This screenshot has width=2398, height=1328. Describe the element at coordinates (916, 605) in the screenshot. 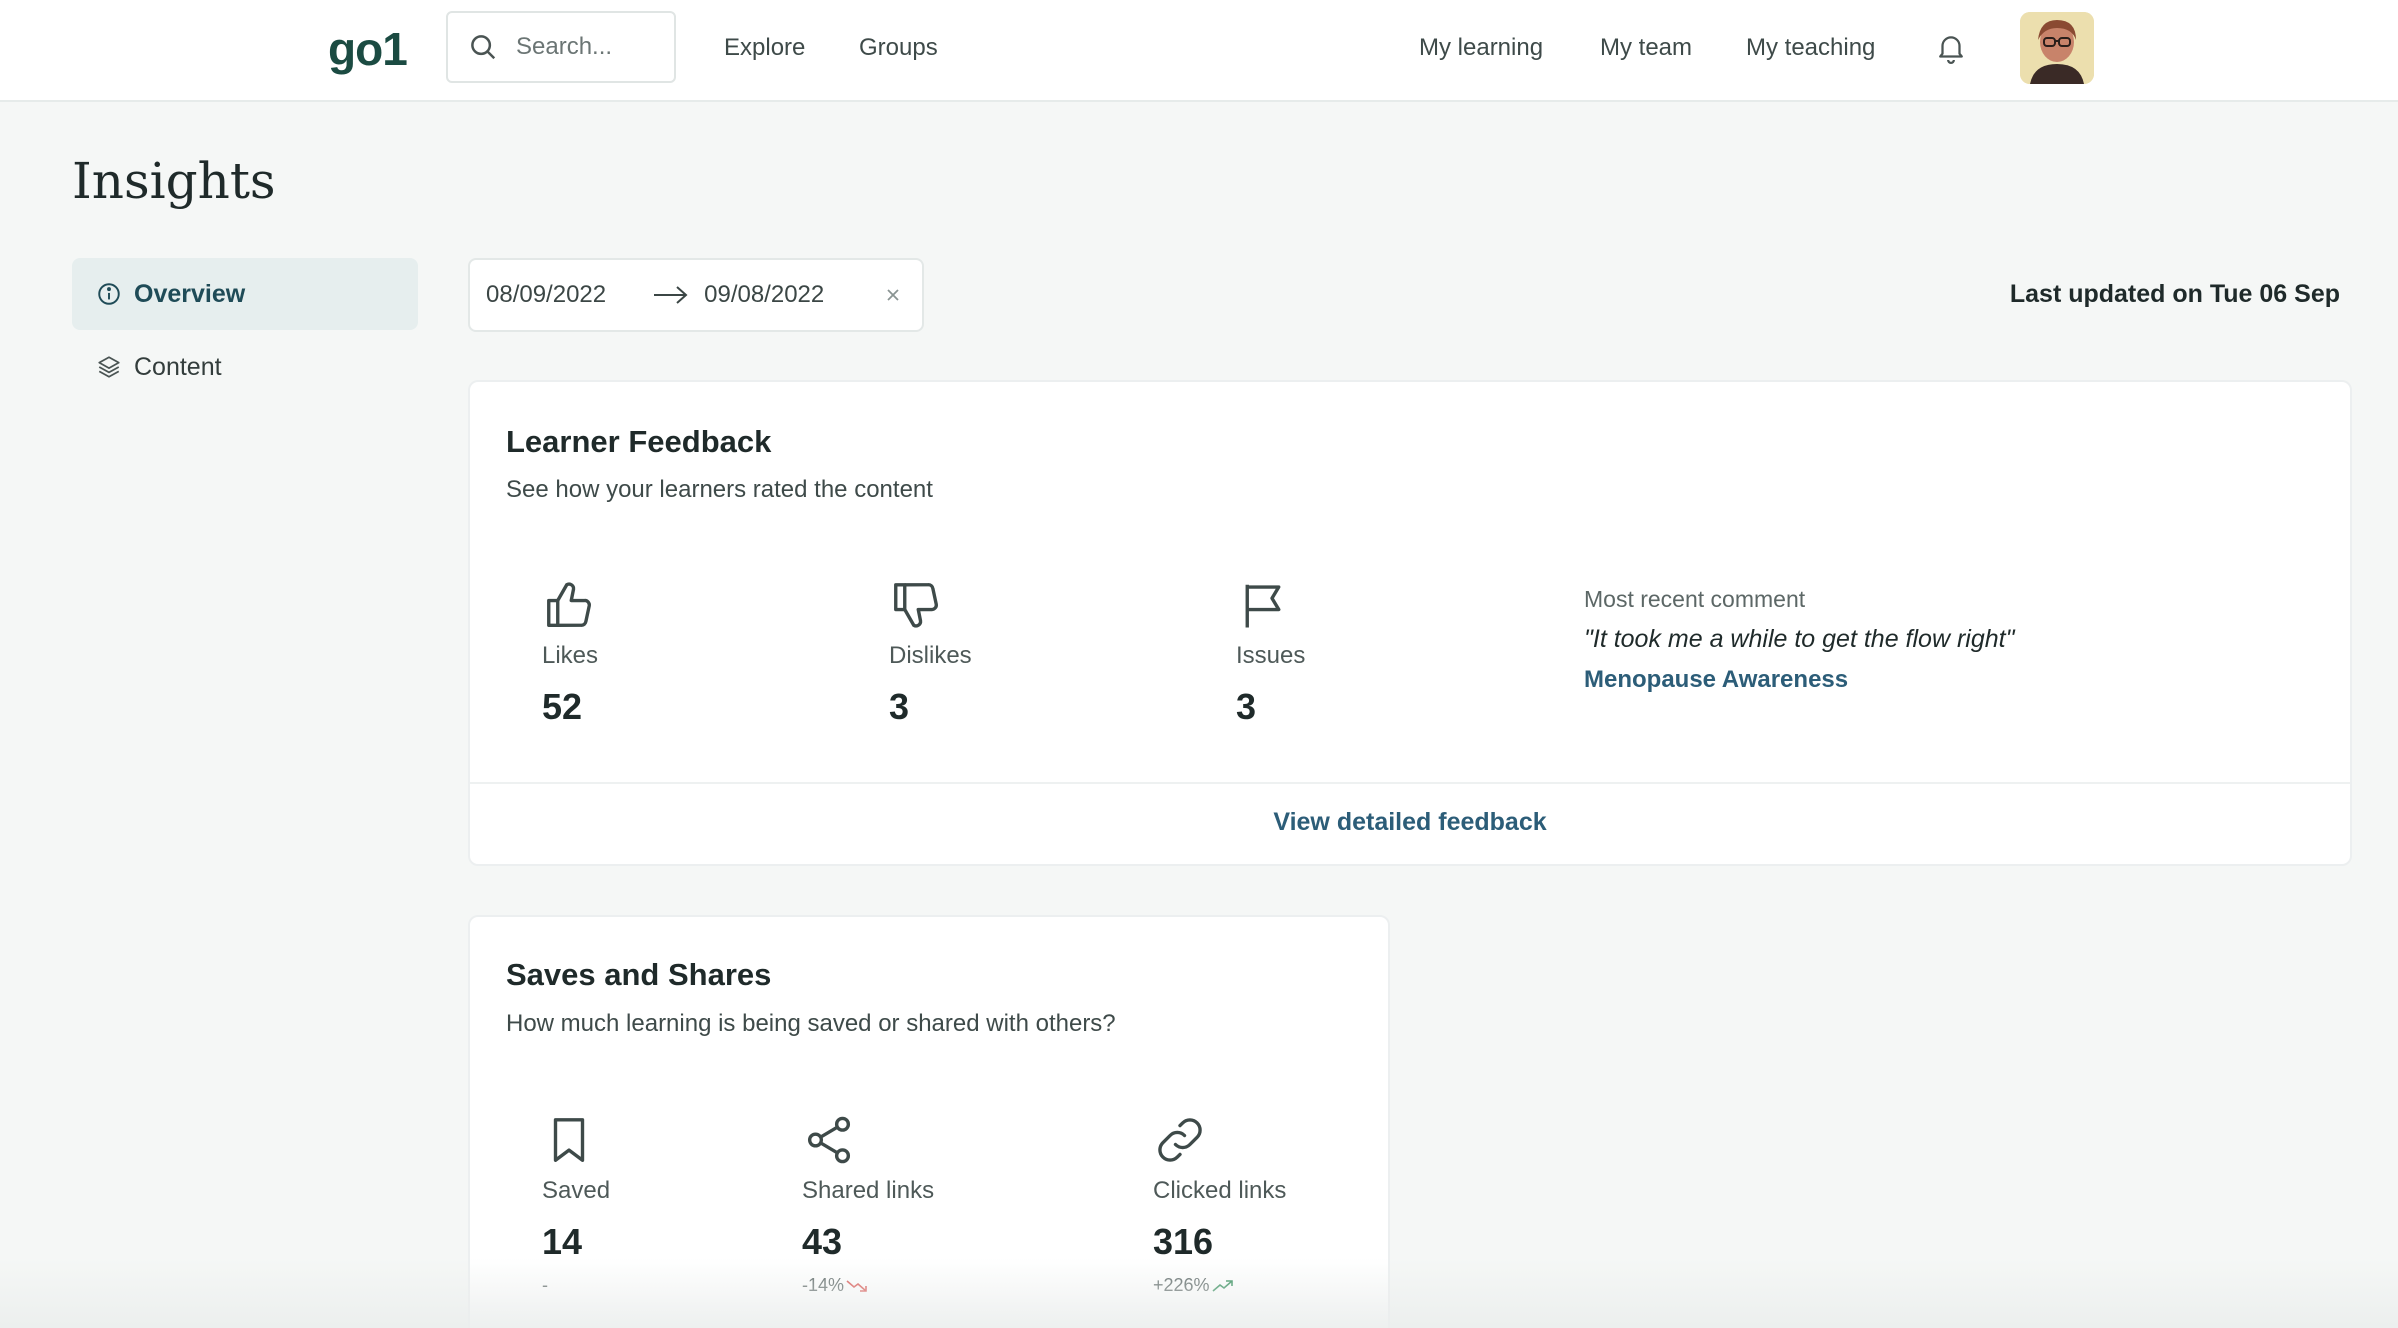

I see `thumbs-down-icon` at that location.